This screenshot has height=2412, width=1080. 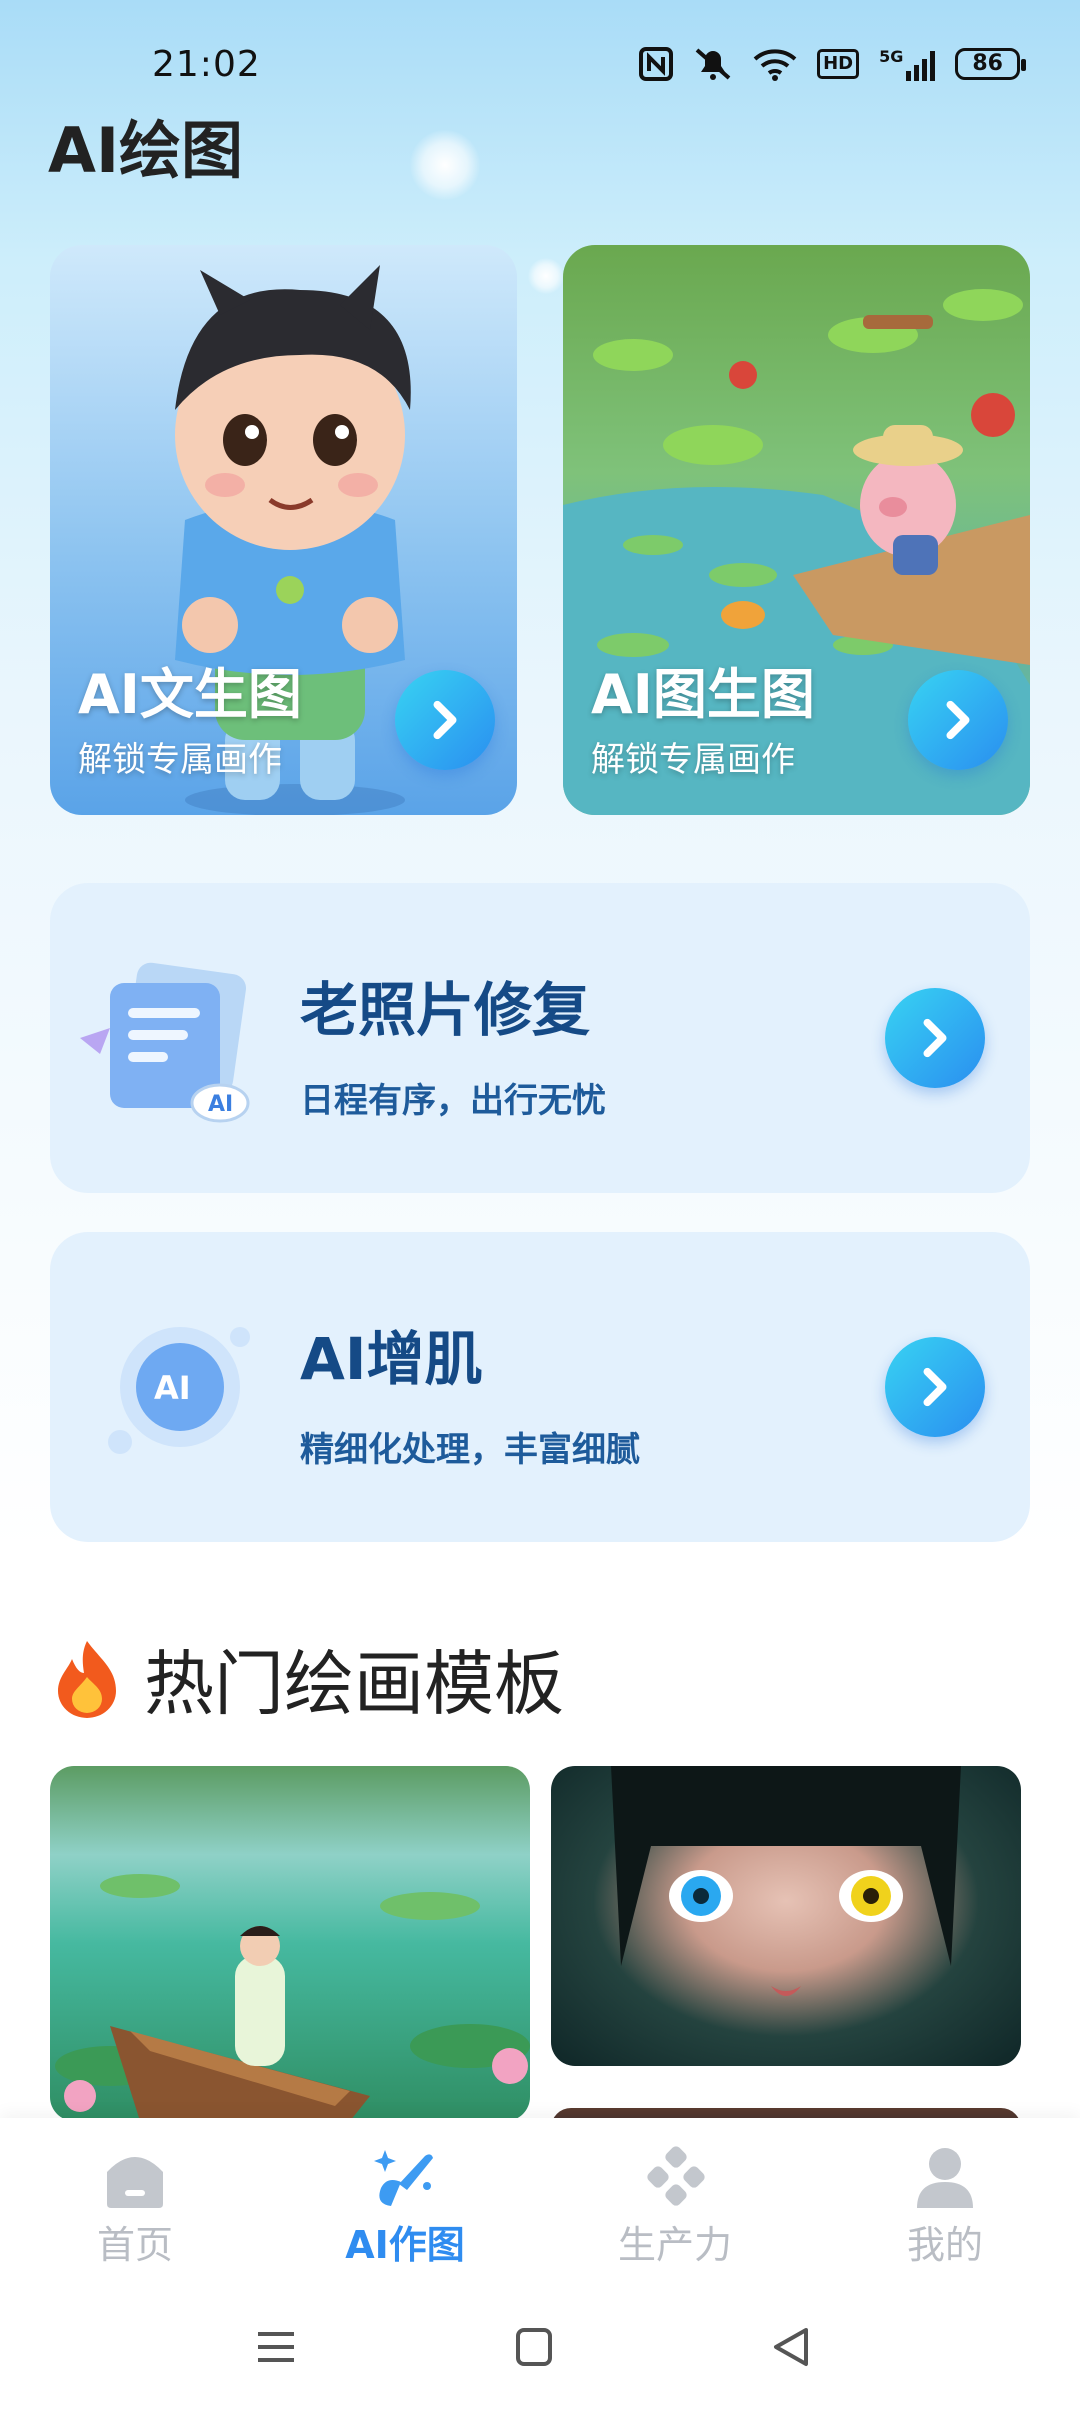 I want to click on page-title: AI绘图, so click(x=146, y=150).